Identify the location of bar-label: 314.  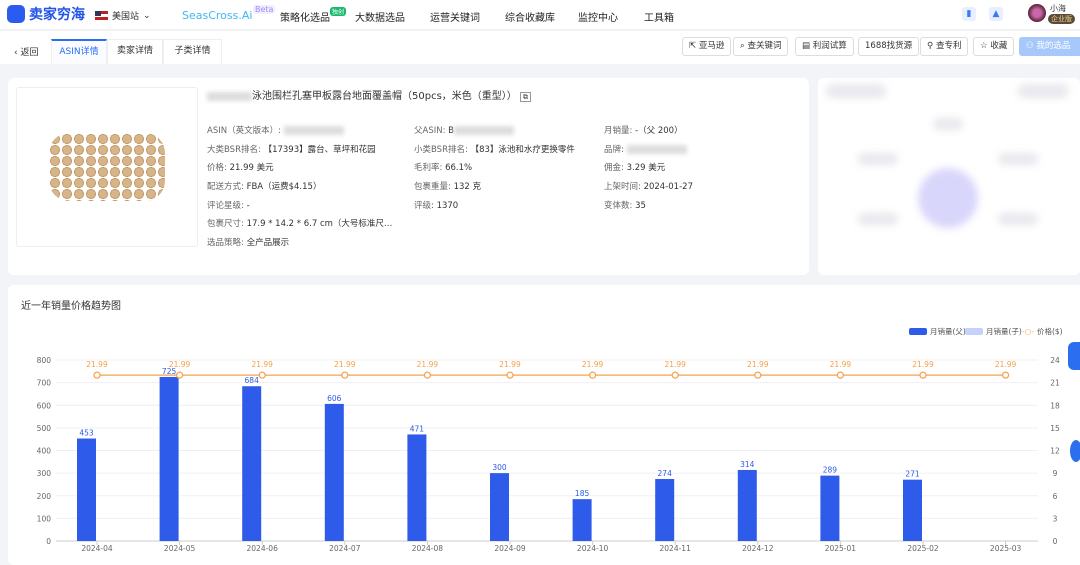
(747, 464).